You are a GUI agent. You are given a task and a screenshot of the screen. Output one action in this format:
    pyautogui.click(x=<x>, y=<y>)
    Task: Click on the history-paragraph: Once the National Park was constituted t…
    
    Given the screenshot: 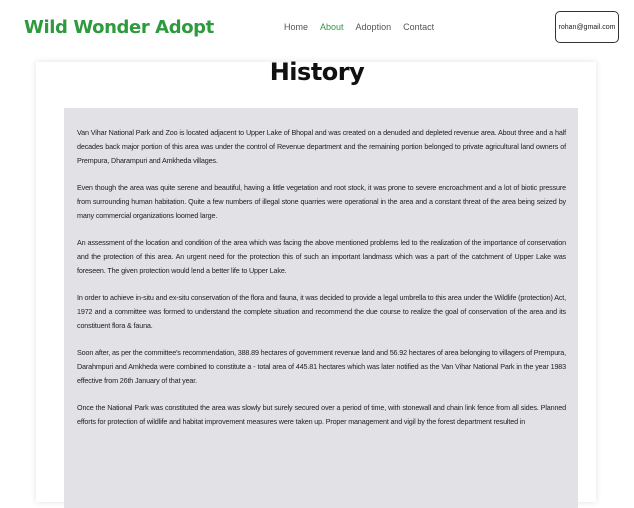 What is the action you would take?
    pyautogui.click(x=321, y=414)
    